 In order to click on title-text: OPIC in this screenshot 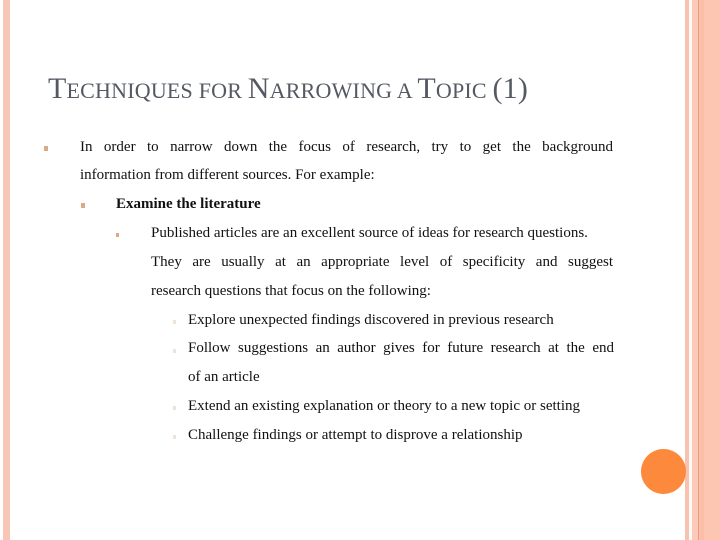, I will do `click(464, 90)`.